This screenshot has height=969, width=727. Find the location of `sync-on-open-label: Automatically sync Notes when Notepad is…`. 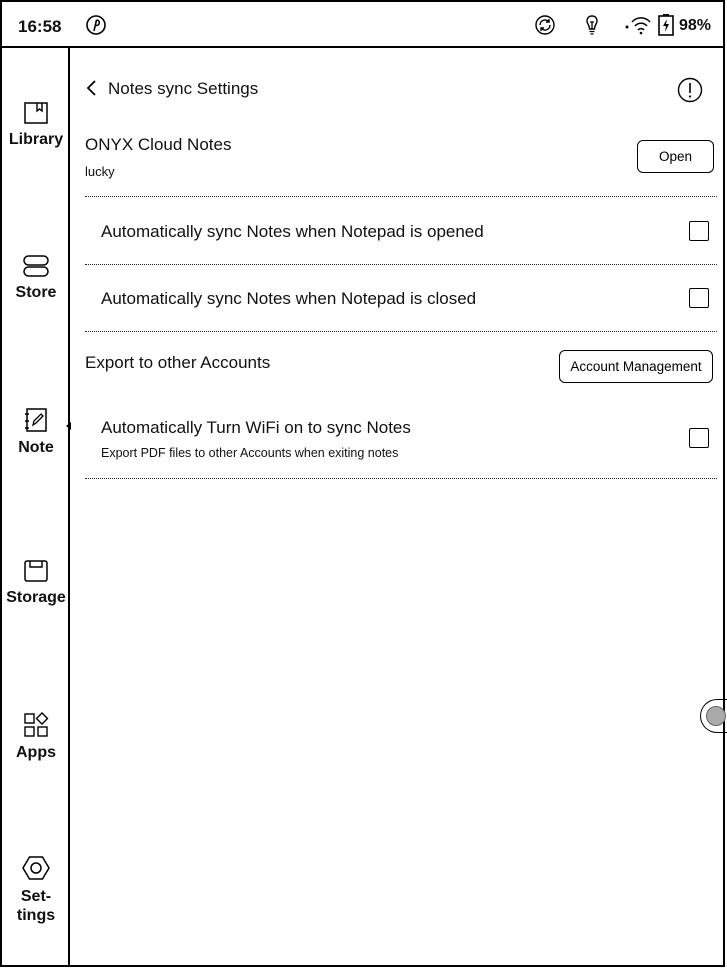

sync-on-open-label: Automatically sync Notes when Notepad is… is located at coordinates (292, 231).